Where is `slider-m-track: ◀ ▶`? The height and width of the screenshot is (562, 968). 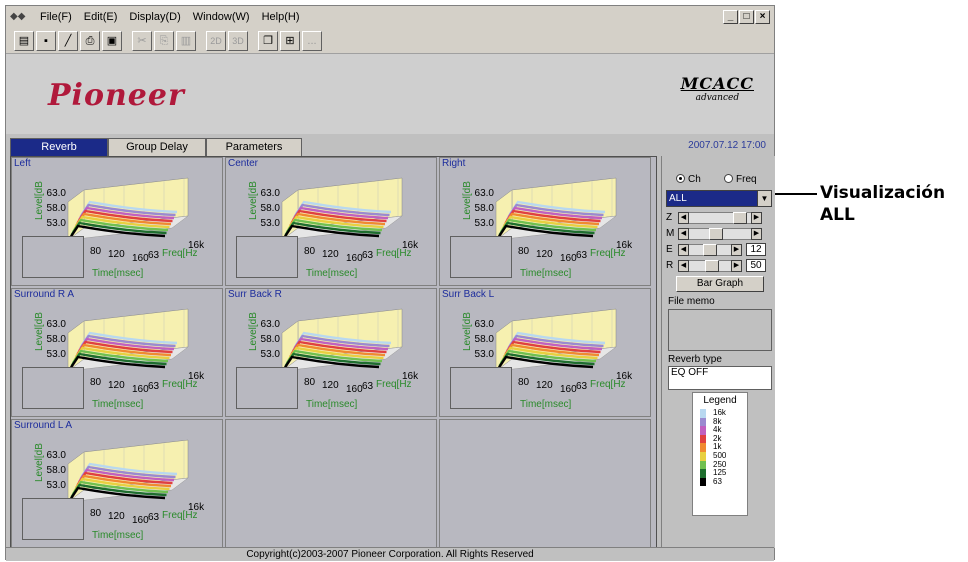
slider-m-track: ◀ ▶ is located at coordinates (720, 234).